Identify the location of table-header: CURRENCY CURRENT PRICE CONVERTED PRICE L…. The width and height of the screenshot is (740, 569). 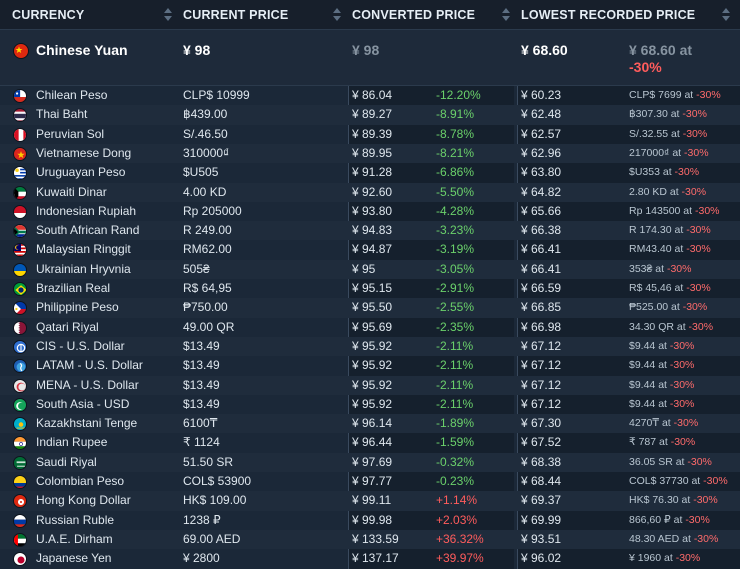
(370, 15).